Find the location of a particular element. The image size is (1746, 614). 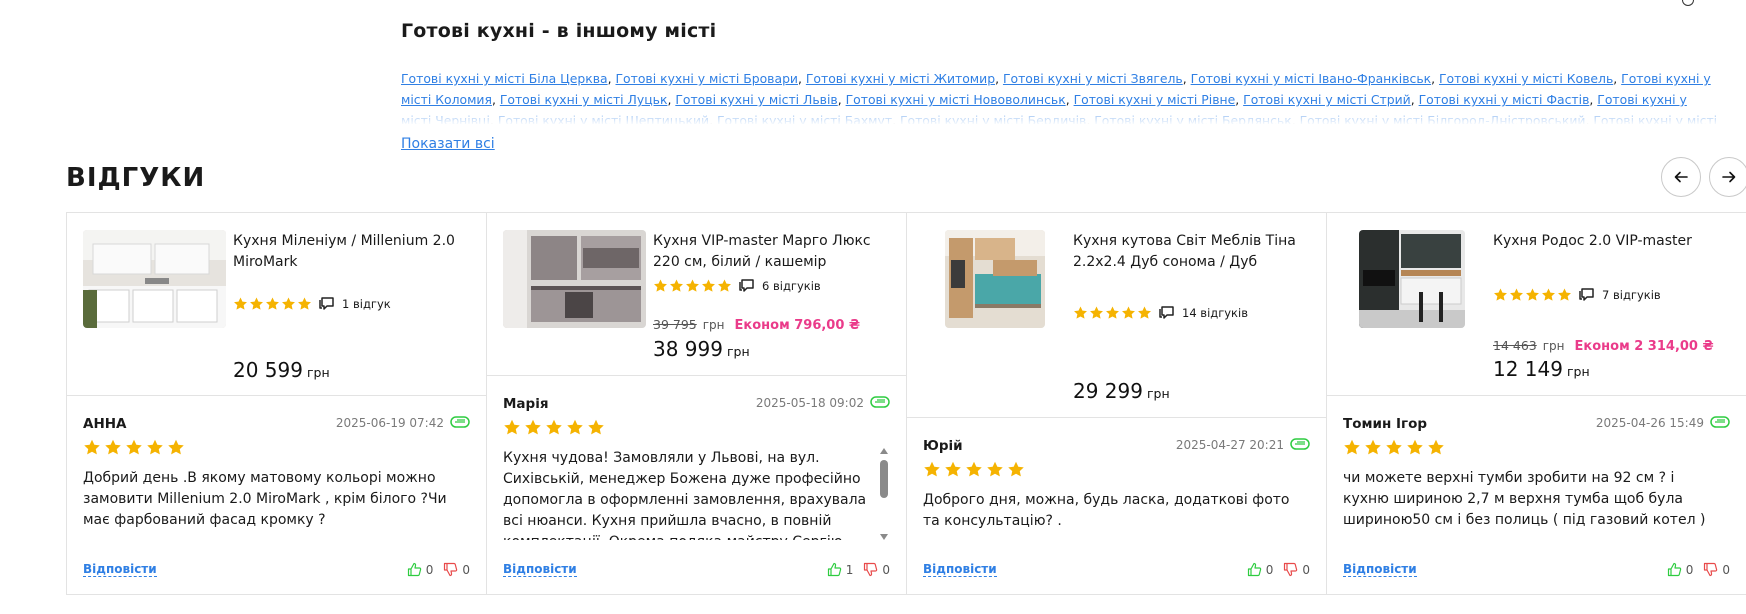

product-price: 38 999 грн is located at coordinates (701, 349).